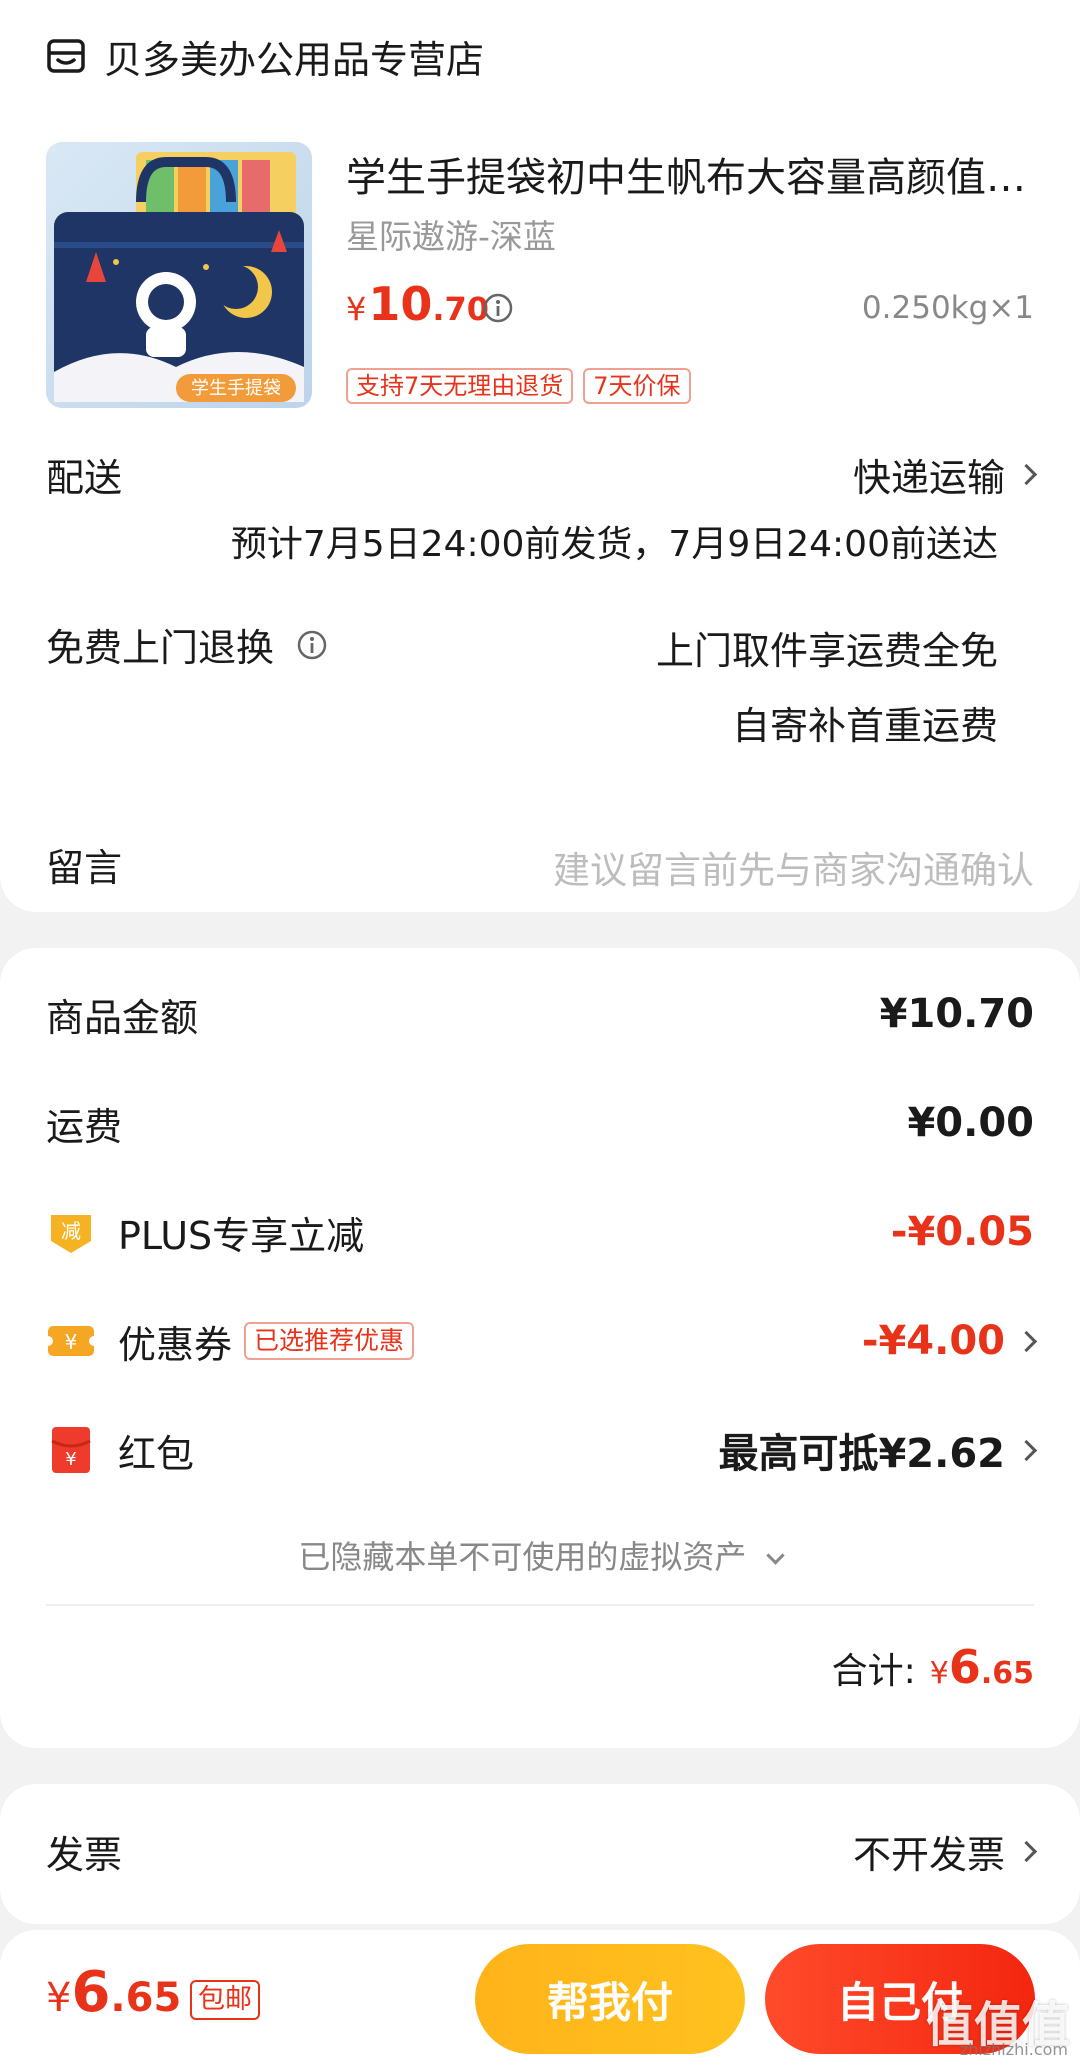 The image size is (1080, 2070). Describe the element at coordinates (826, 651) in the screenshot. I see `return-pickup-text: 上门取件享运费全免` at that location.